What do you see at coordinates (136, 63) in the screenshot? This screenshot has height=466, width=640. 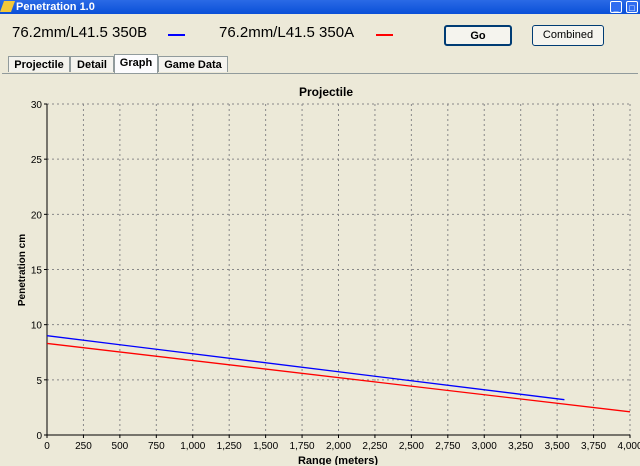 I see `tab-graph: Graph` at bounding box center [136, 63].